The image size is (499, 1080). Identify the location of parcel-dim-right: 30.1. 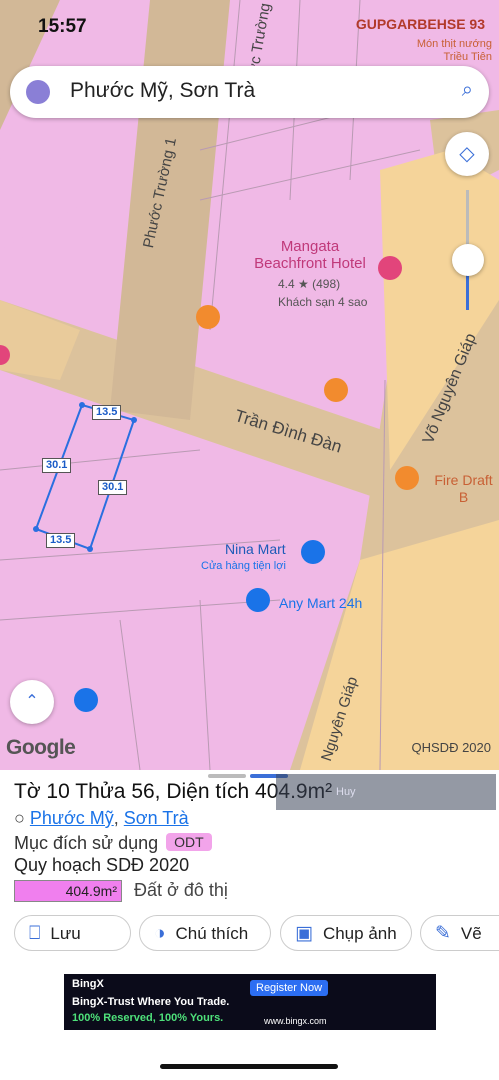
(113, 487).